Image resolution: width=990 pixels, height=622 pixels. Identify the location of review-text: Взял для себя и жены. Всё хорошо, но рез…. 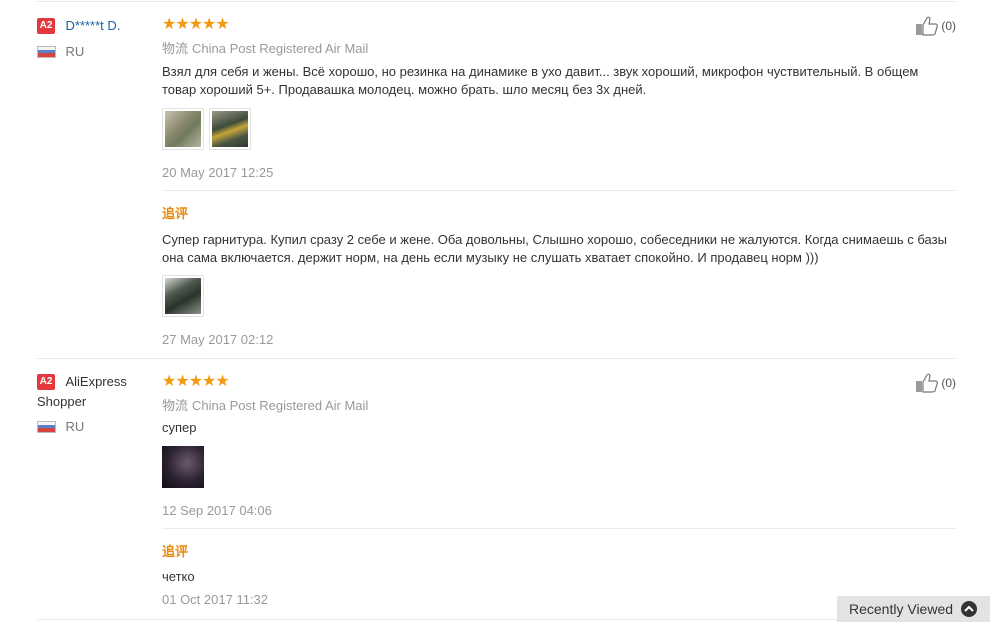
(540, 80).